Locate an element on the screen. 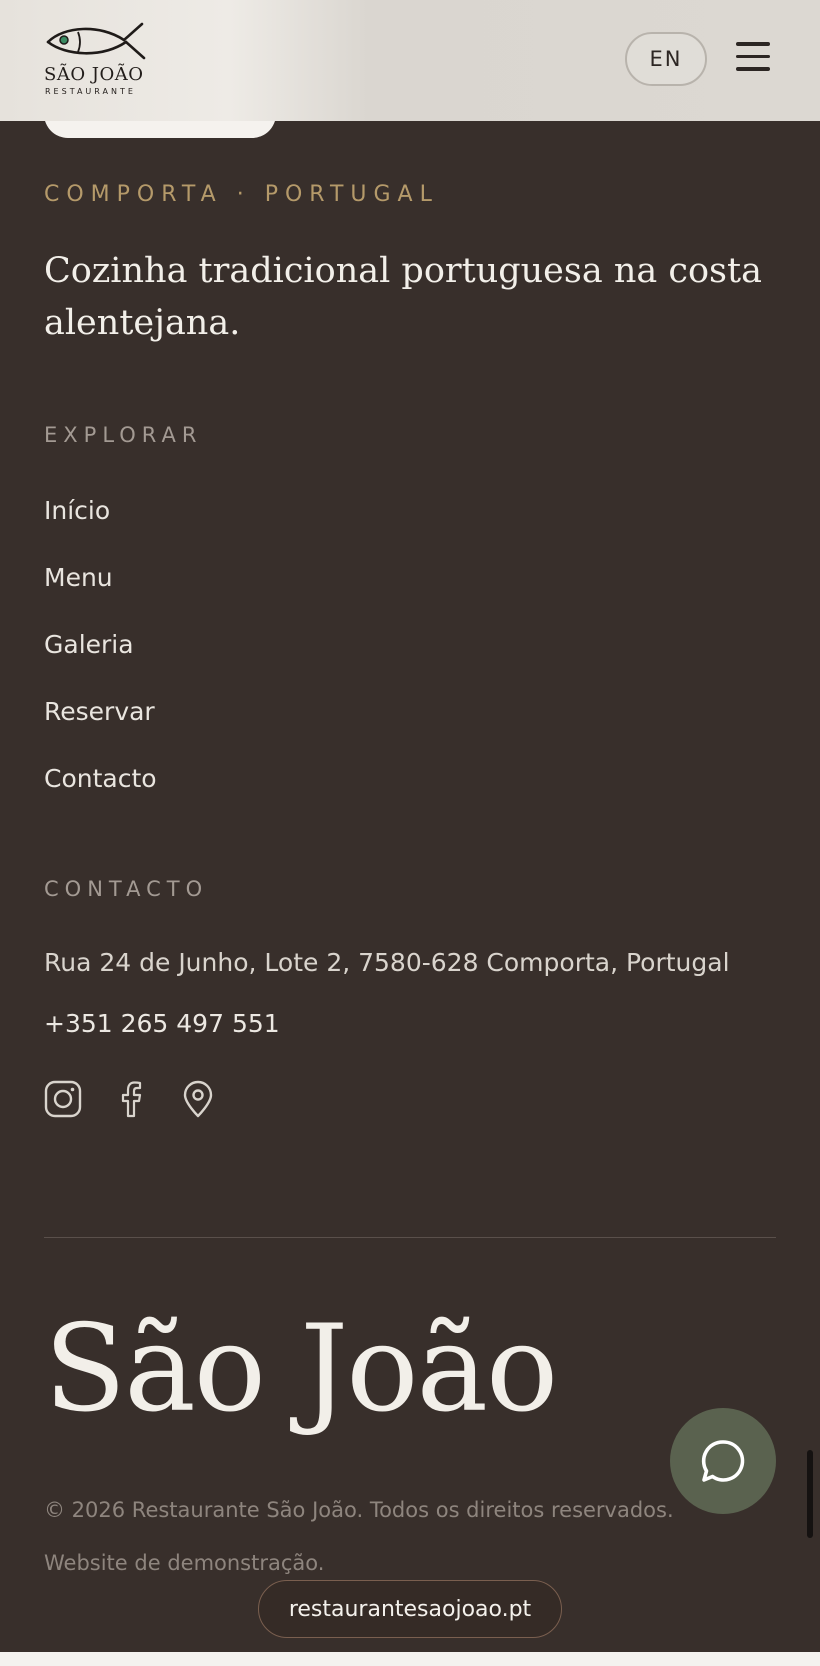  site-header: SÃO JOÃO RESTAURANTE EN is located at coordinates (410, 60).